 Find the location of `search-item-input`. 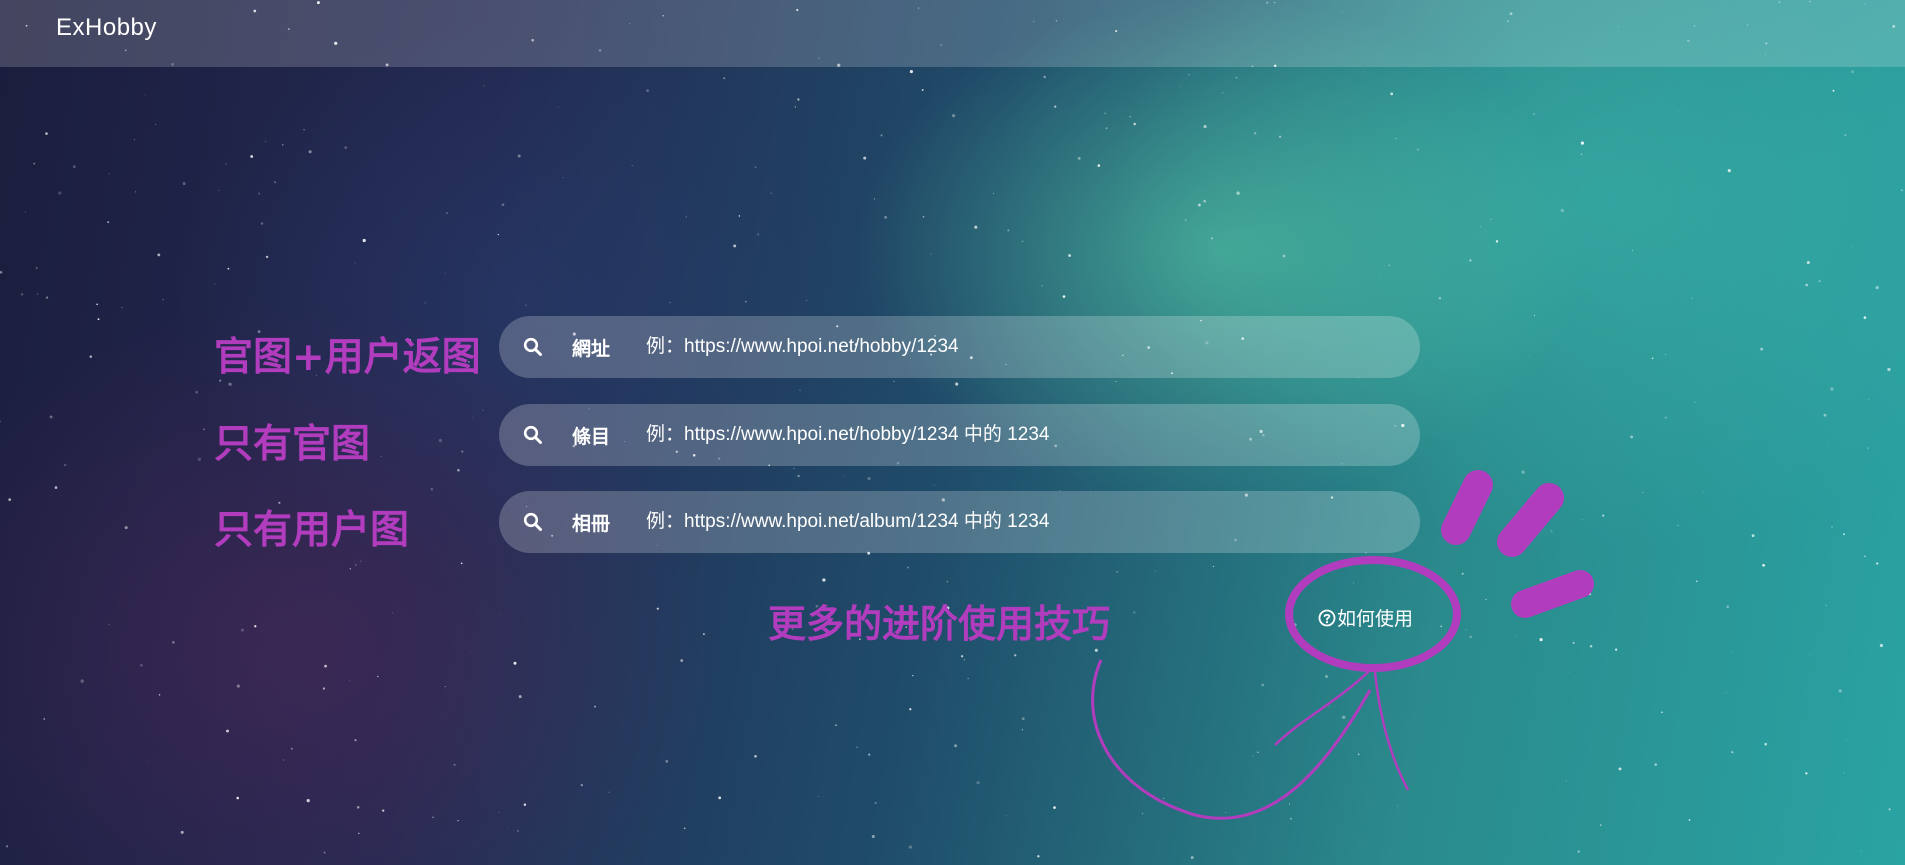

search-item-input is located at coordinates (1033, 435).